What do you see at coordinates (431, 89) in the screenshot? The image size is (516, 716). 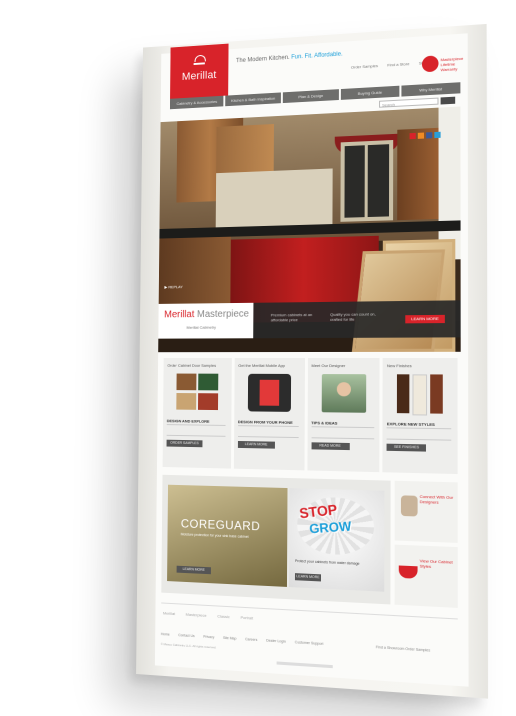 I see `nav-item-why-merillat: Why Merillat` at bounding box center [431, 89].